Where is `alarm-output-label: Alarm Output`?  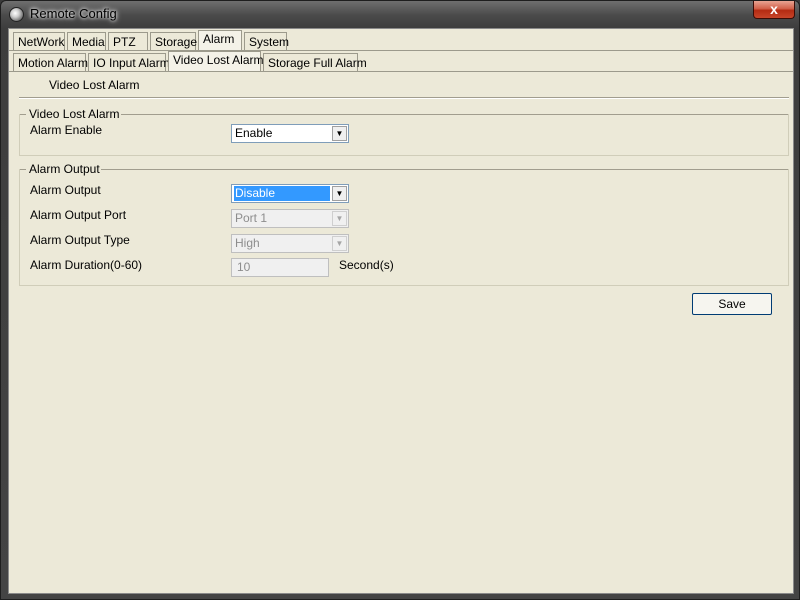
alarm-output-label: Alarm Output is located at coordinates (65, 190).